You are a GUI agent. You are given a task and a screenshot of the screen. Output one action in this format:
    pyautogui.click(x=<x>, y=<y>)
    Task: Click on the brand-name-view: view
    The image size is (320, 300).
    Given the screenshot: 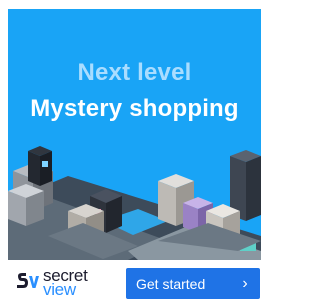 What is the action you would take?
    pyautogui.click(x=59, y=289)
    